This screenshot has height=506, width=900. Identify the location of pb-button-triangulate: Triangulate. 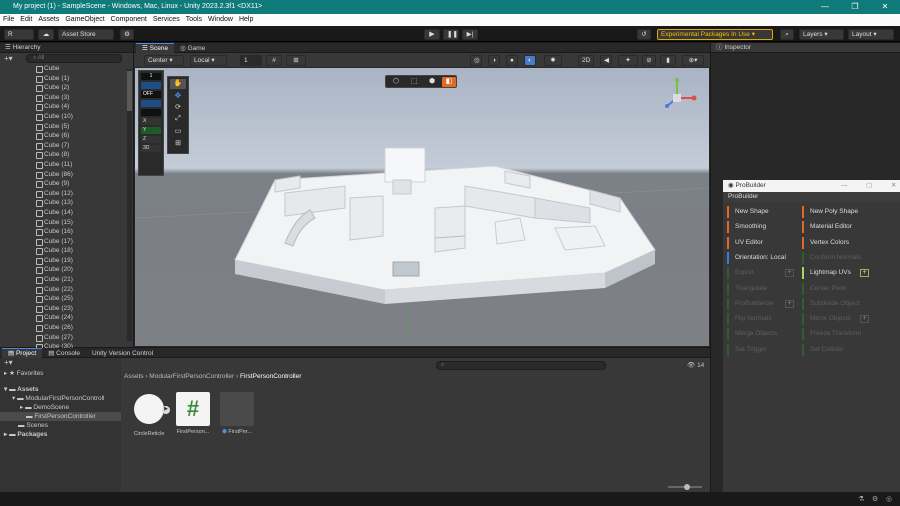
(762, 288).